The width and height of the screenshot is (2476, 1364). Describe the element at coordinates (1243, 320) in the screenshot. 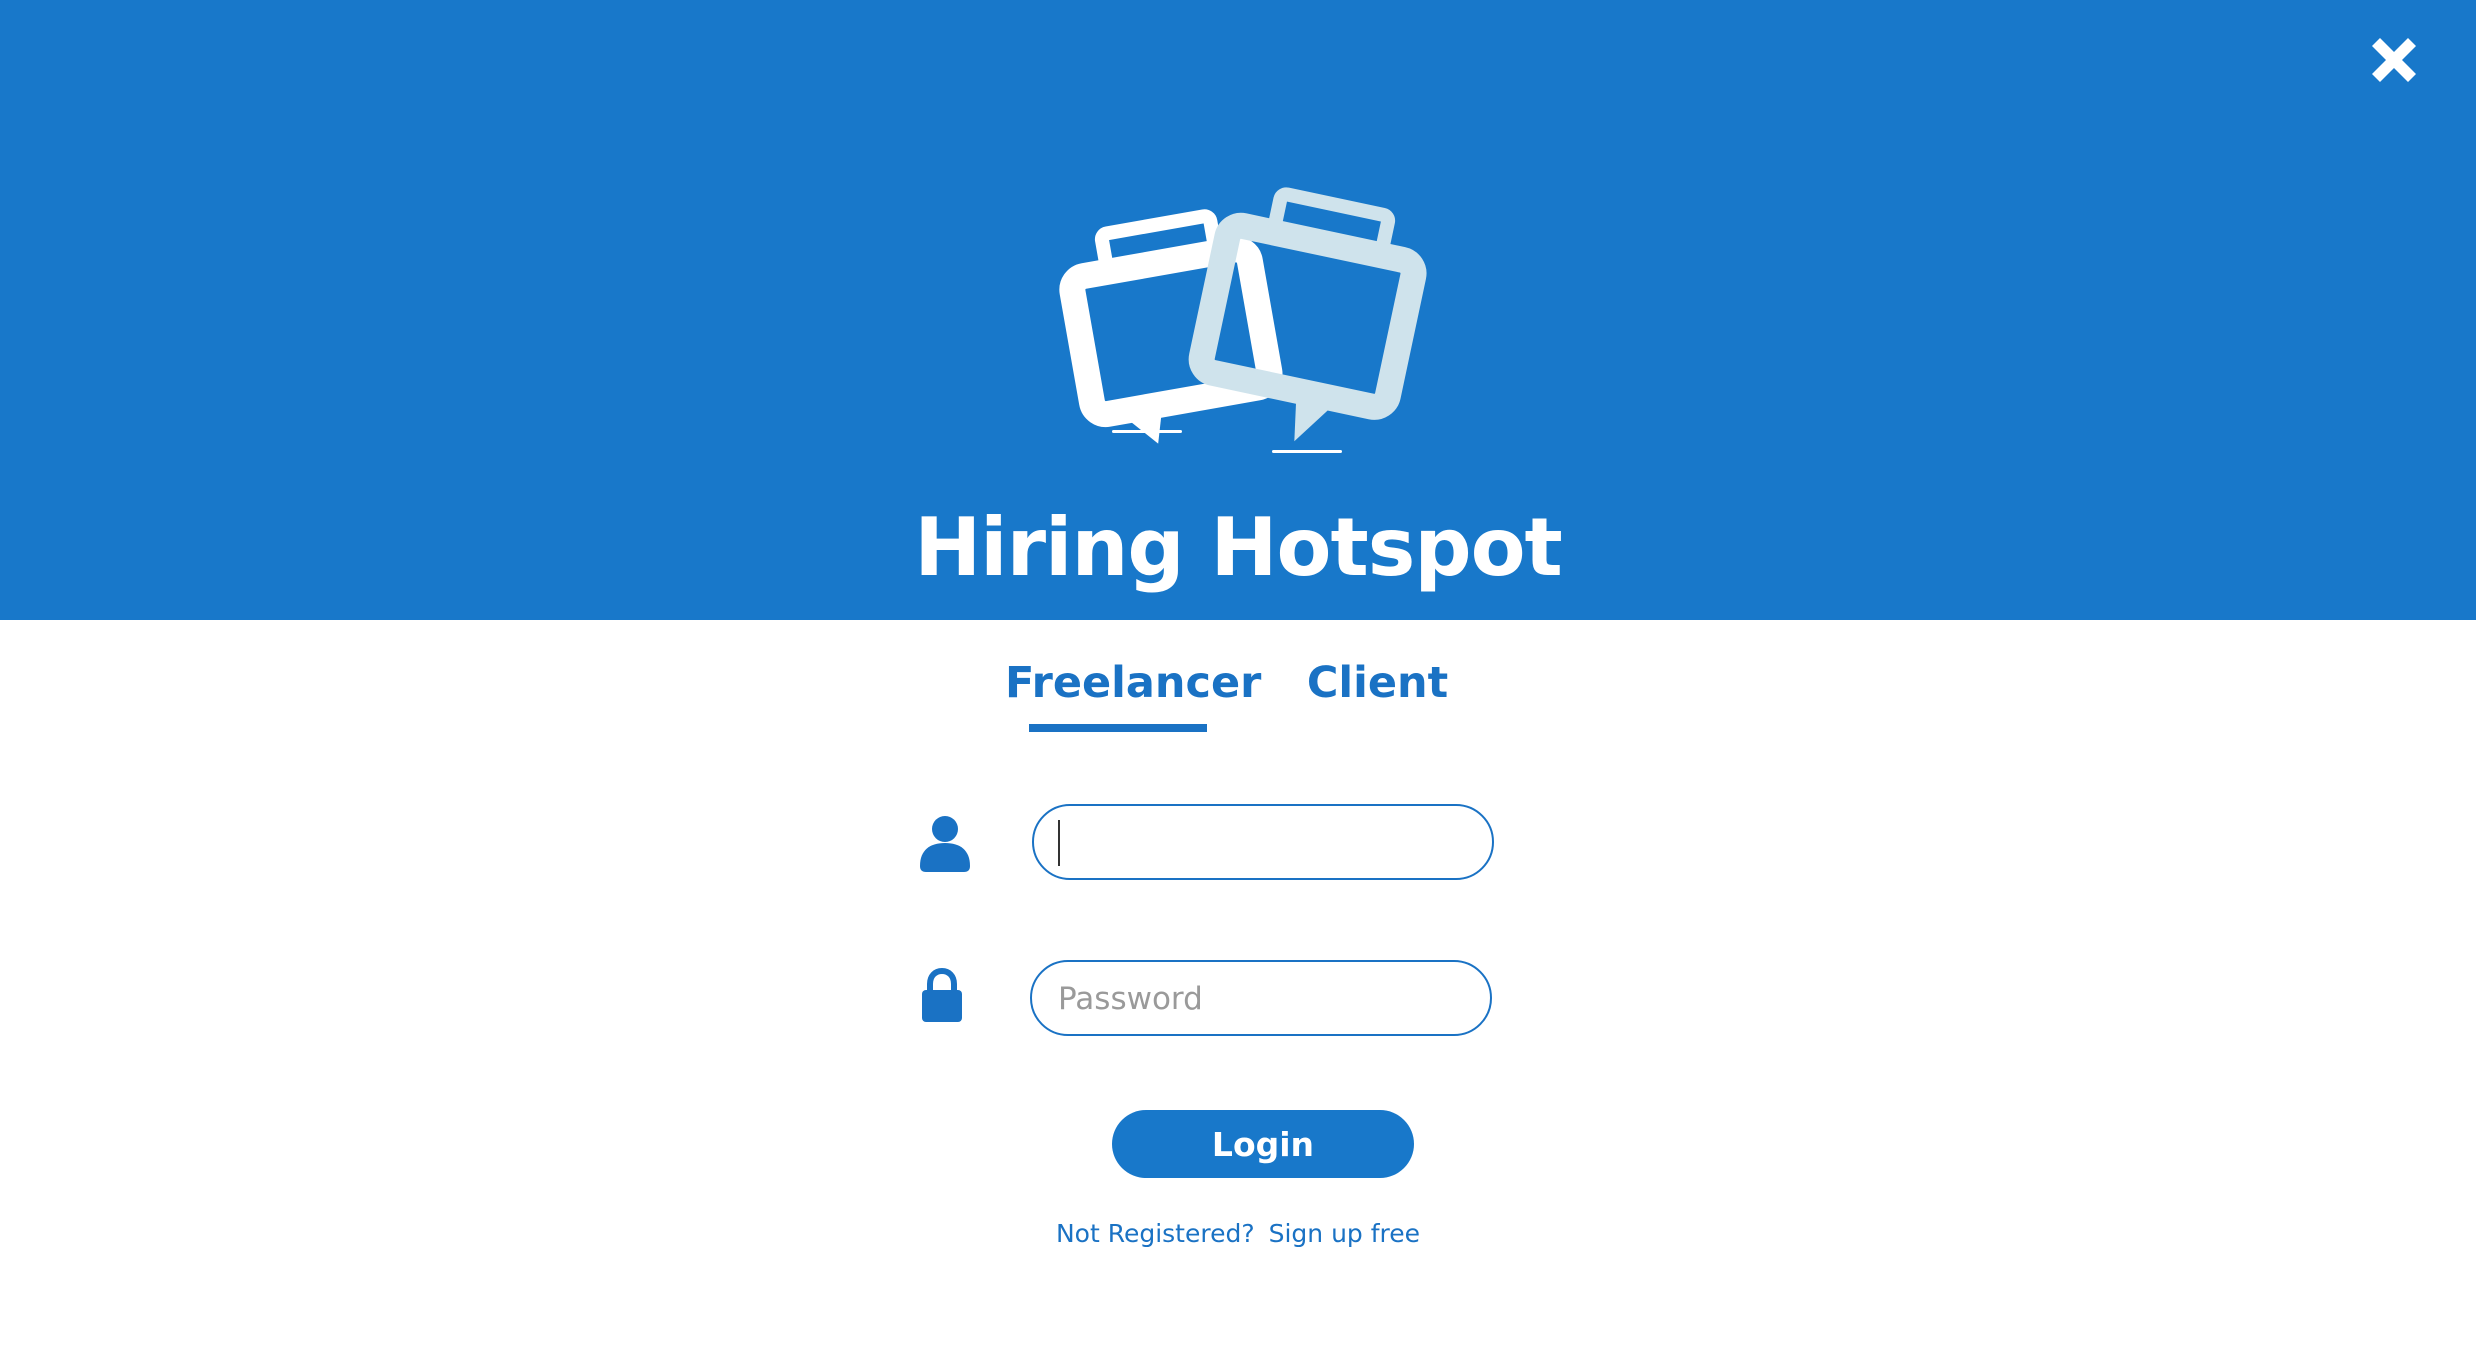

I see `chat-briefcase-logo` at that location.